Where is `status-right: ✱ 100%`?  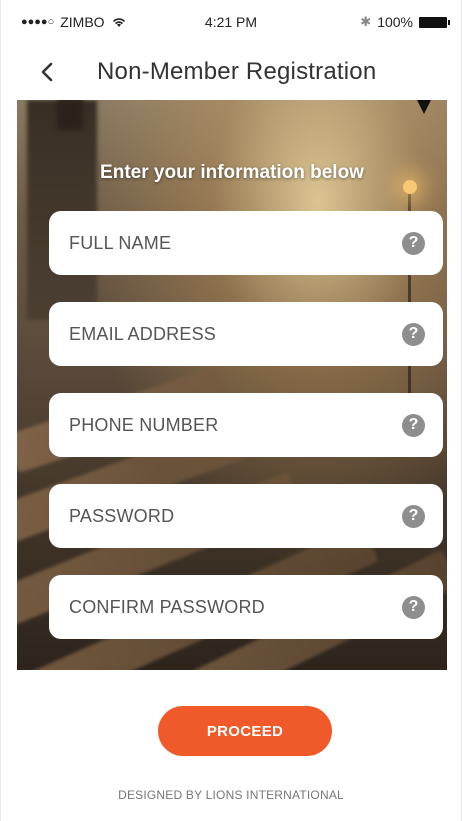 status-right: ✱ 100% is located at coordinates (405, 22).